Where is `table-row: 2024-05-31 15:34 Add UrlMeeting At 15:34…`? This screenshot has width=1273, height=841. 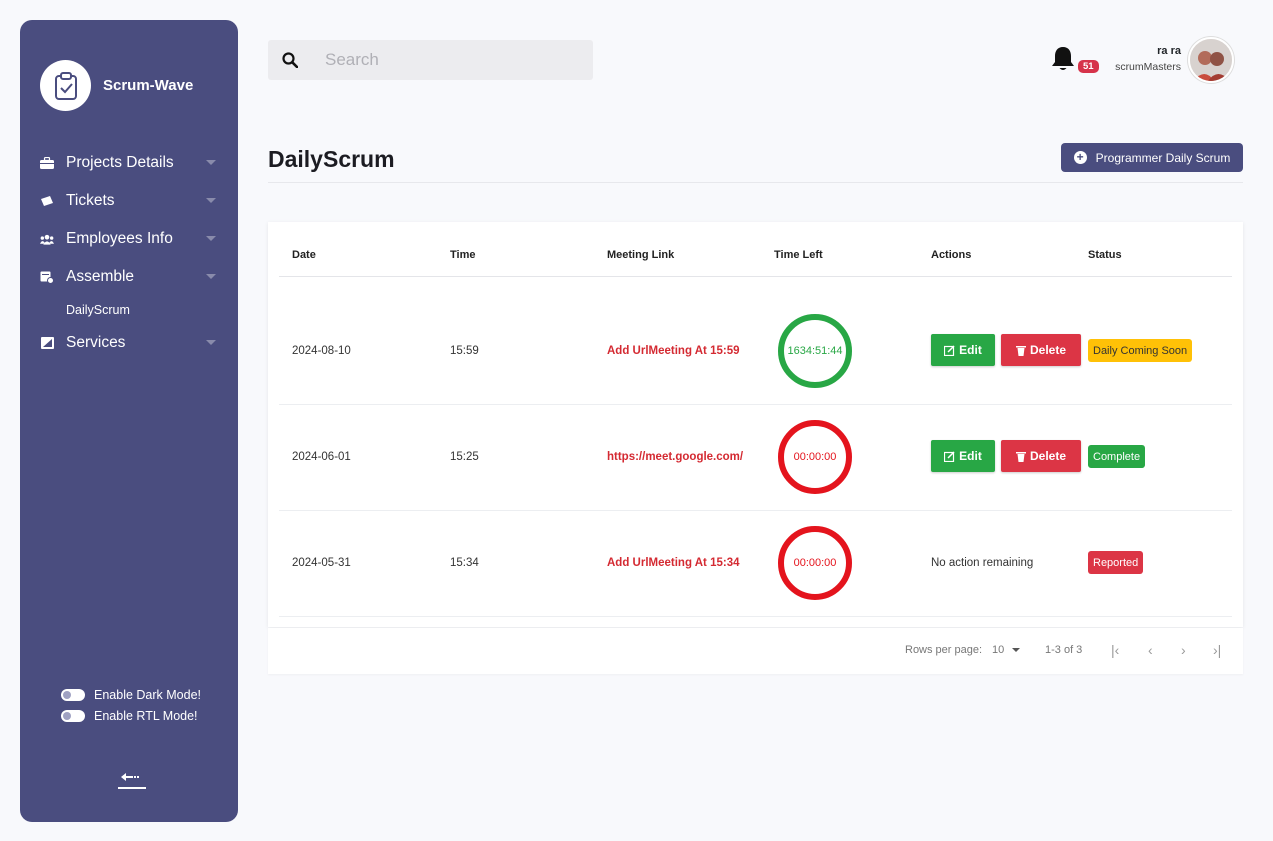
table-row: 2024-05-31 15:34 Add UrlMeeting At 15:34… is located at coordinates (755, 564).